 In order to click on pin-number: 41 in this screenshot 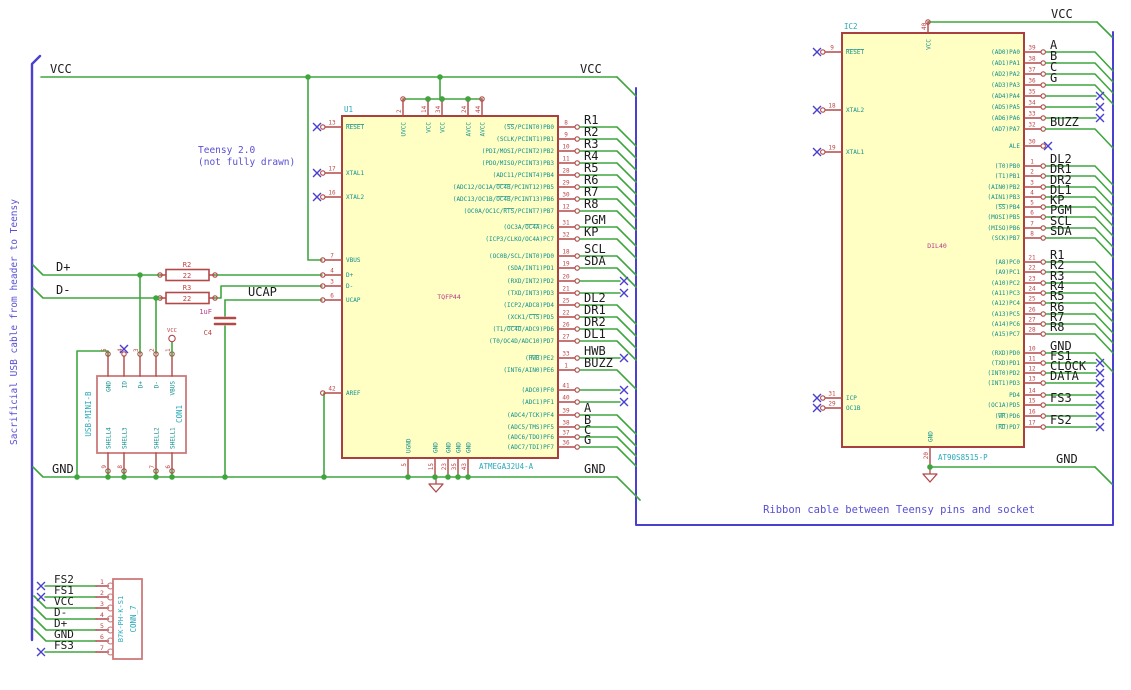, I will do `click(566, 386)`.